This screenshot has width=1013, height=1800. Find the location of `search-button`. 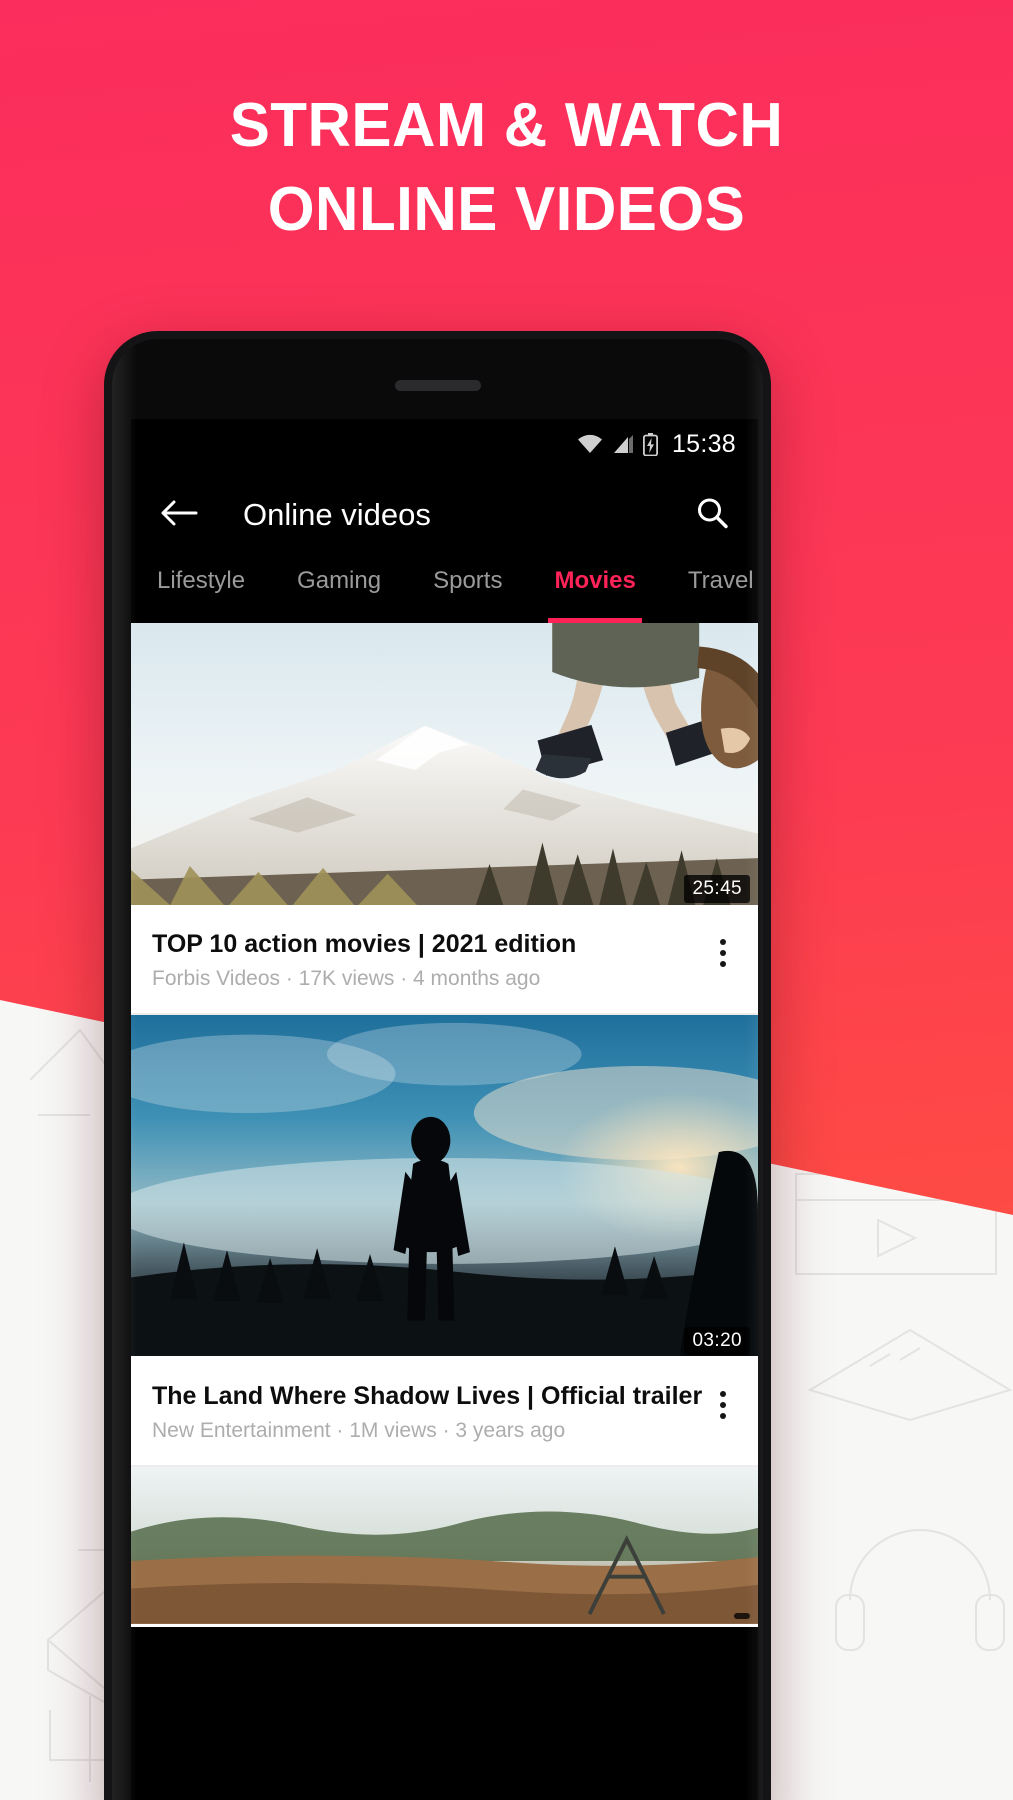

search-button is located at coordinates (712, 515).